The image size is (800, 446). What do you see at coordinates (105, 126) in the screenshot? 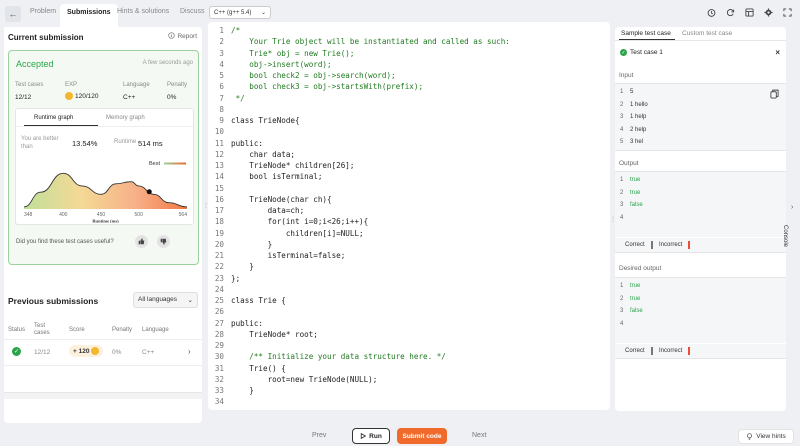
I see `graph-tabs-divider` at bounding box center [105, 126].